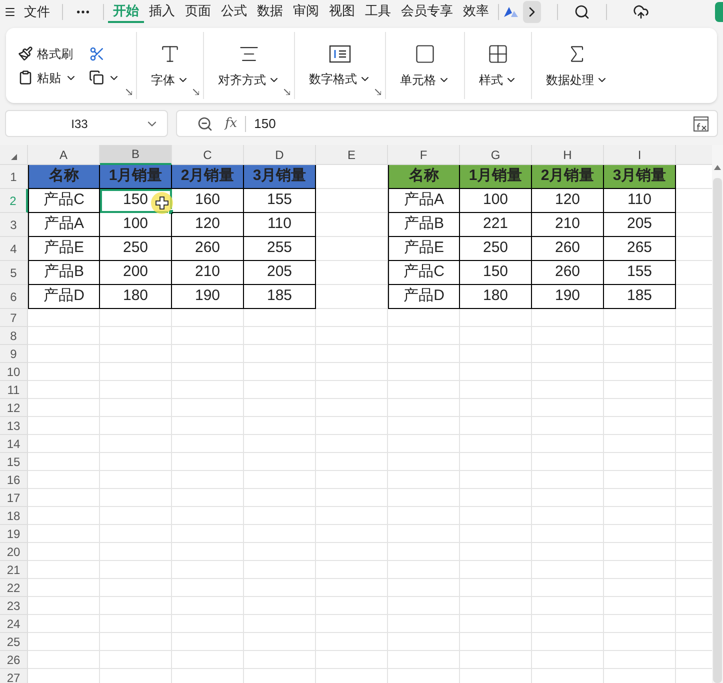  I want to click on table-cell: 产品E, so click(424, 249).